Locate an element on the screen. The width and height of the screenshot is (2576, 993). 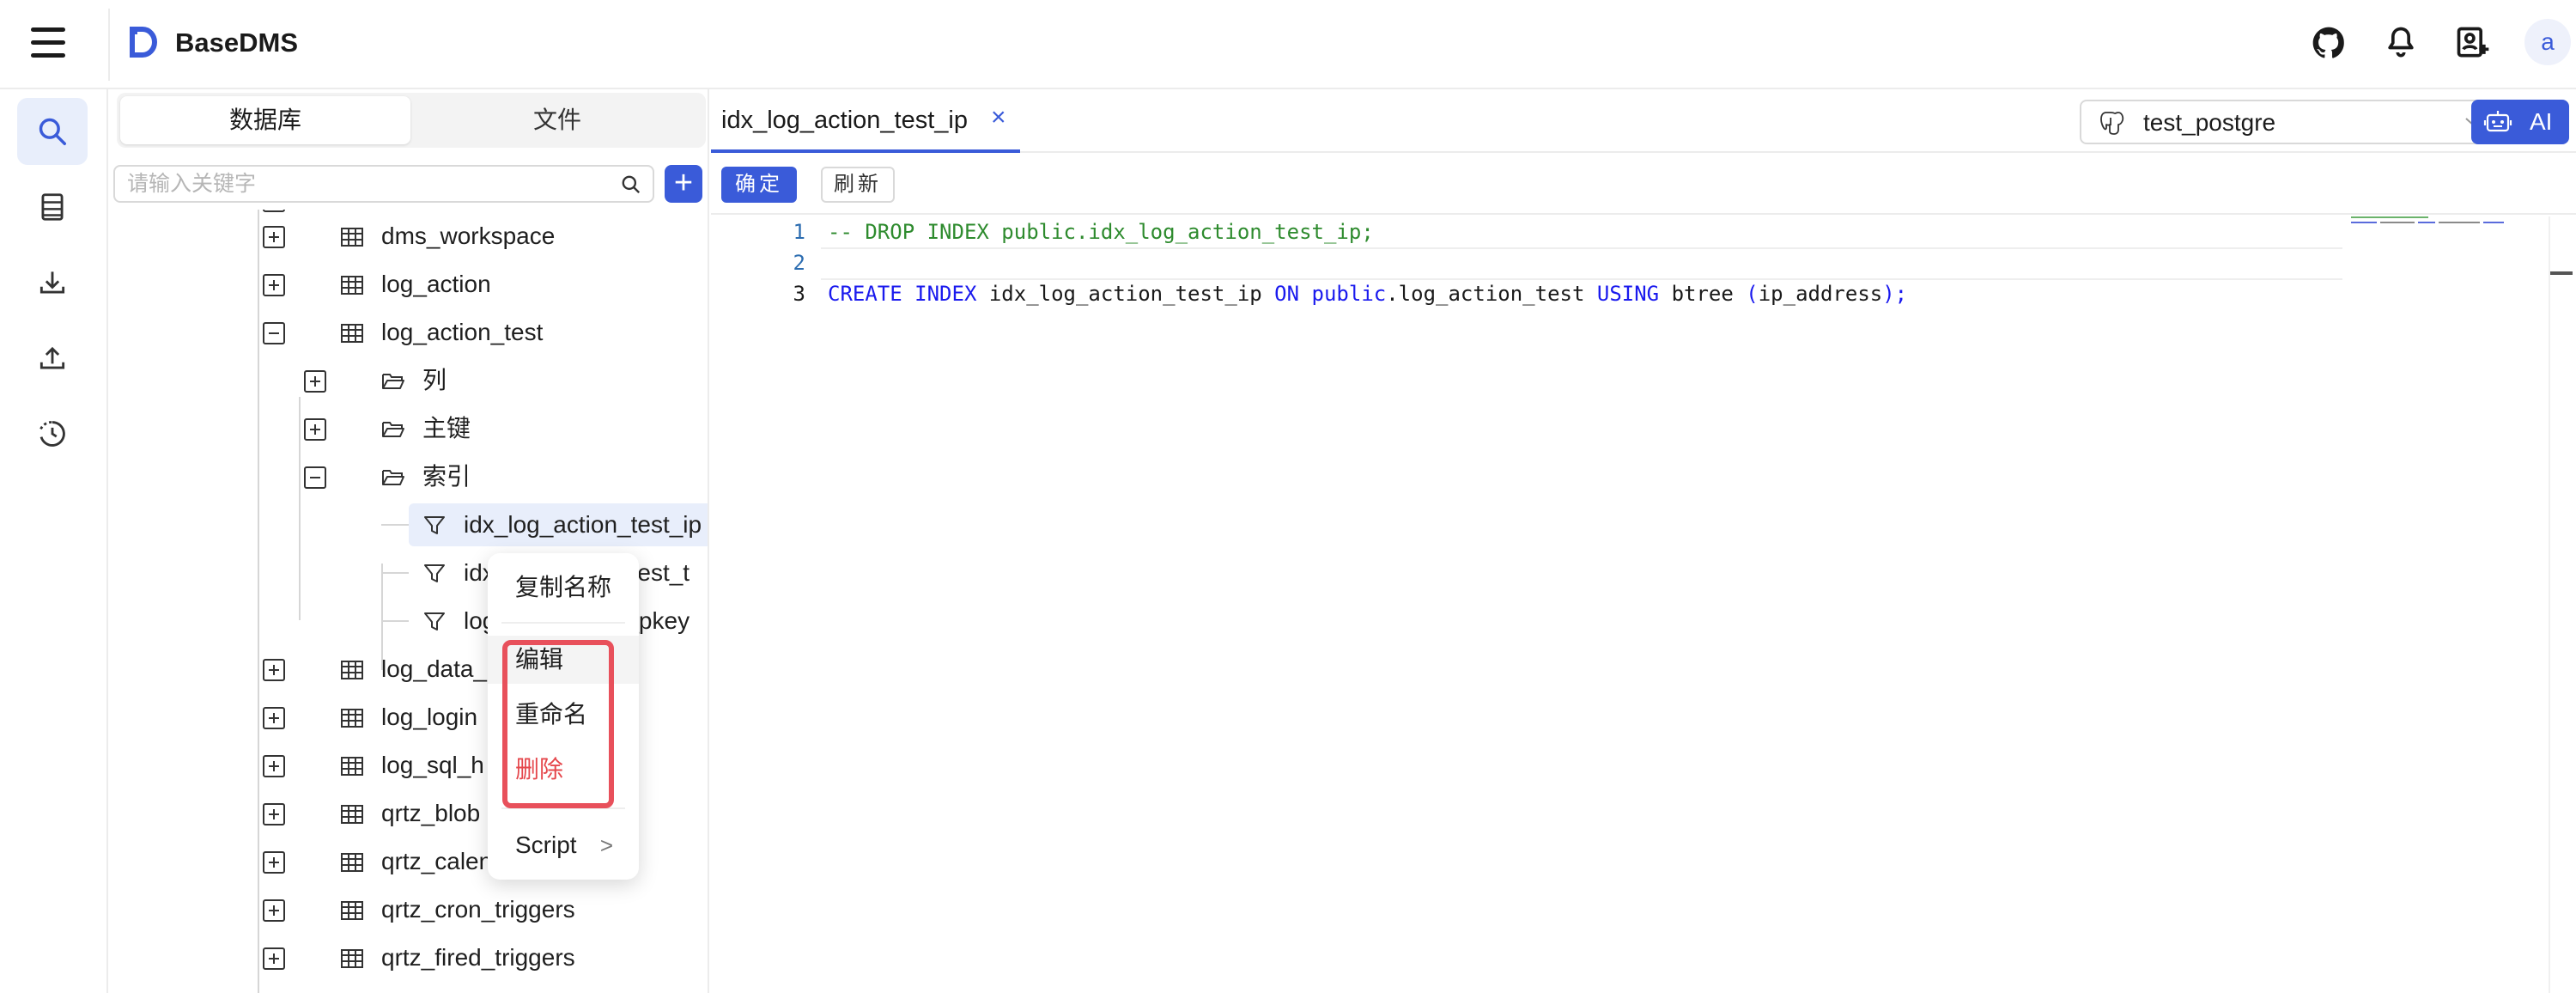
menu-item-delete: 删除 is located at coordinates (563, 770).